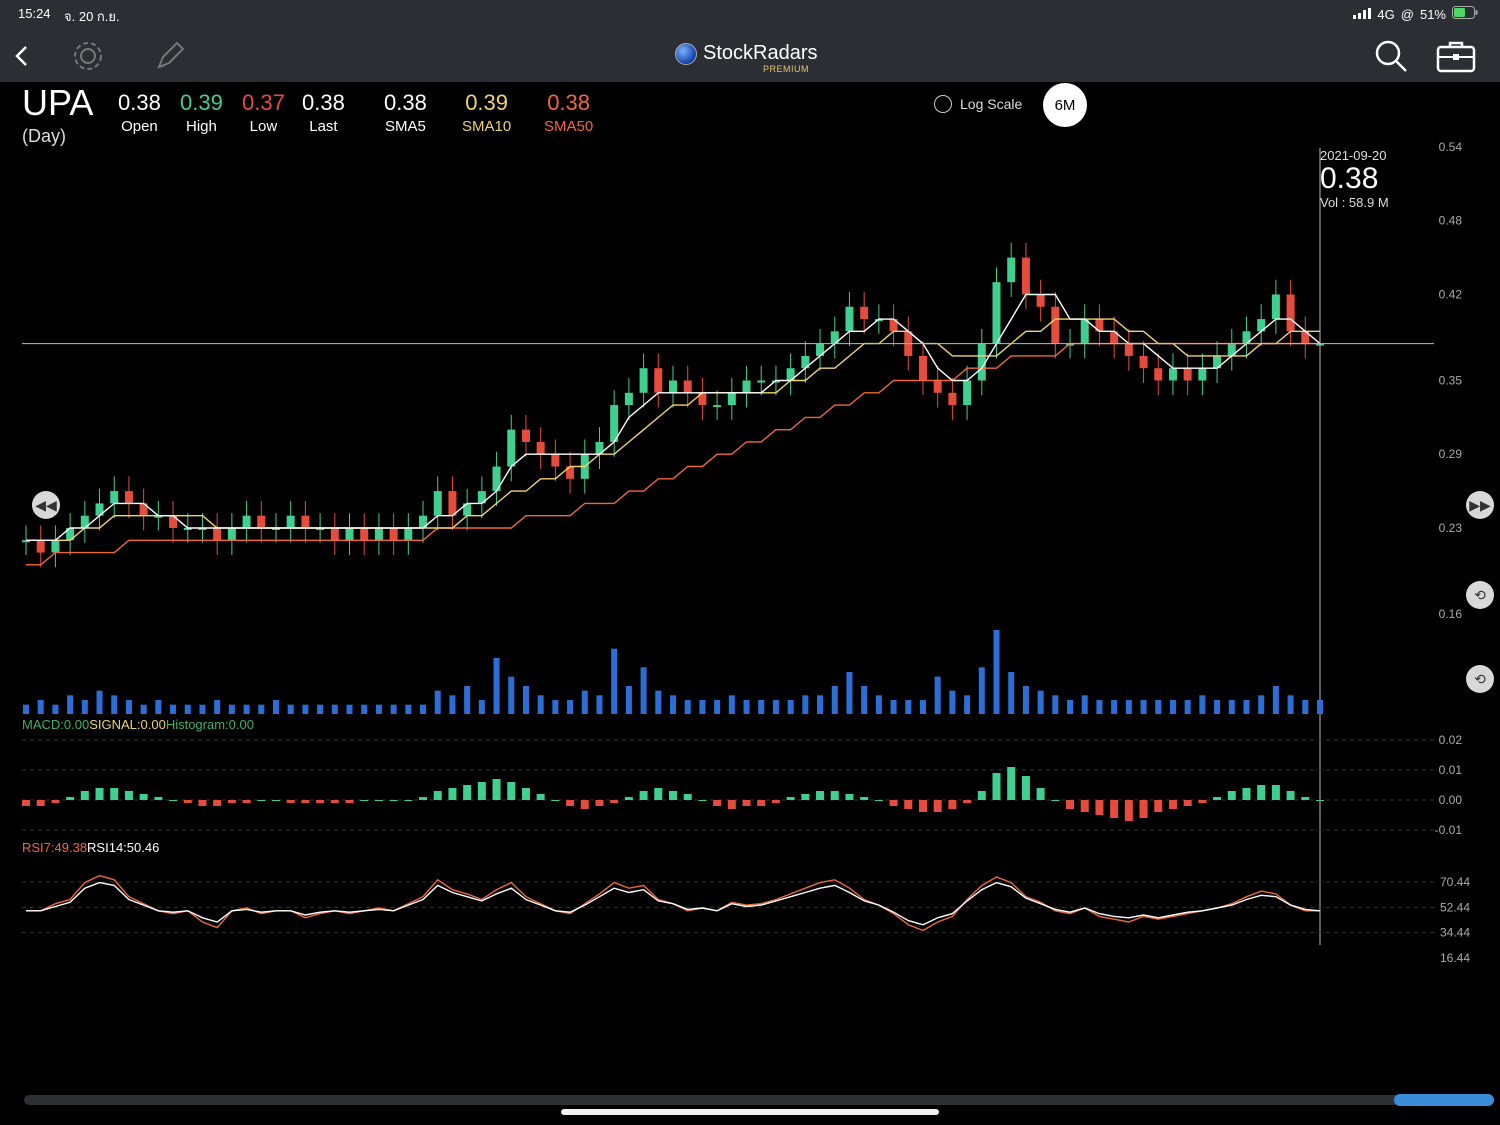 This screenshot has width=1500, height=1125. What do you see at coordinates (1444, 1100) in the screenshot?
I see `chart-scrollbar-thumb` at bounding box center [1444, 1100].